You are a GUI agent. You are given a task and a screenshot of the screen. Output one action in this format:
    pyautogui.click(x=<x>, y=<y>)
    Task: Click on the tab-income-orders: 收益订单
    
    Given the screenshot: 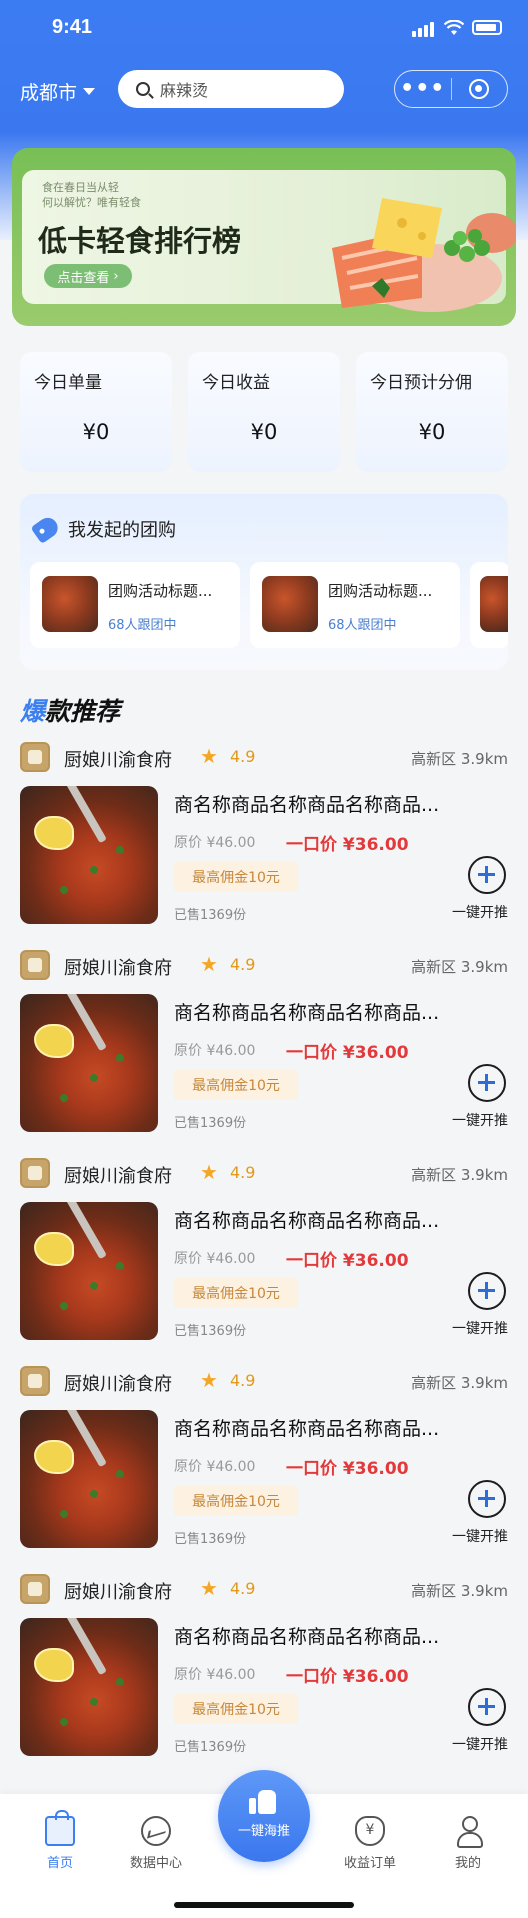 What is the action you would take?
    pyautogui.click(x=370, y=1843)
    